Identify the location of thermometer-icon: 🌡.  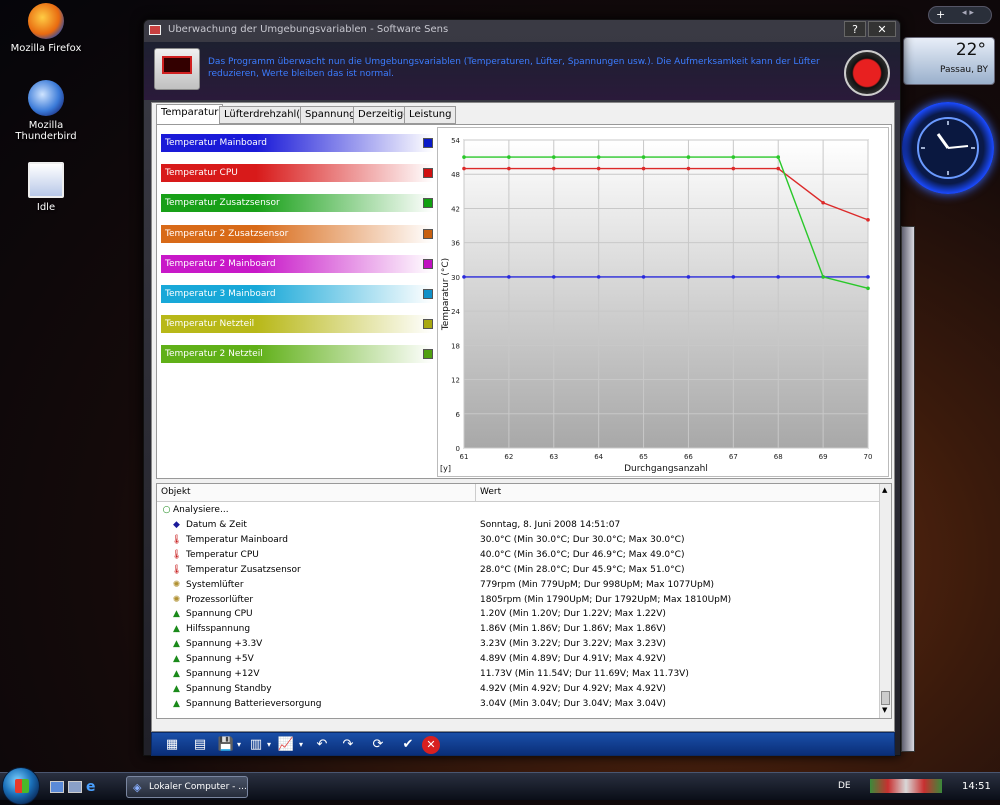
(177, 554).